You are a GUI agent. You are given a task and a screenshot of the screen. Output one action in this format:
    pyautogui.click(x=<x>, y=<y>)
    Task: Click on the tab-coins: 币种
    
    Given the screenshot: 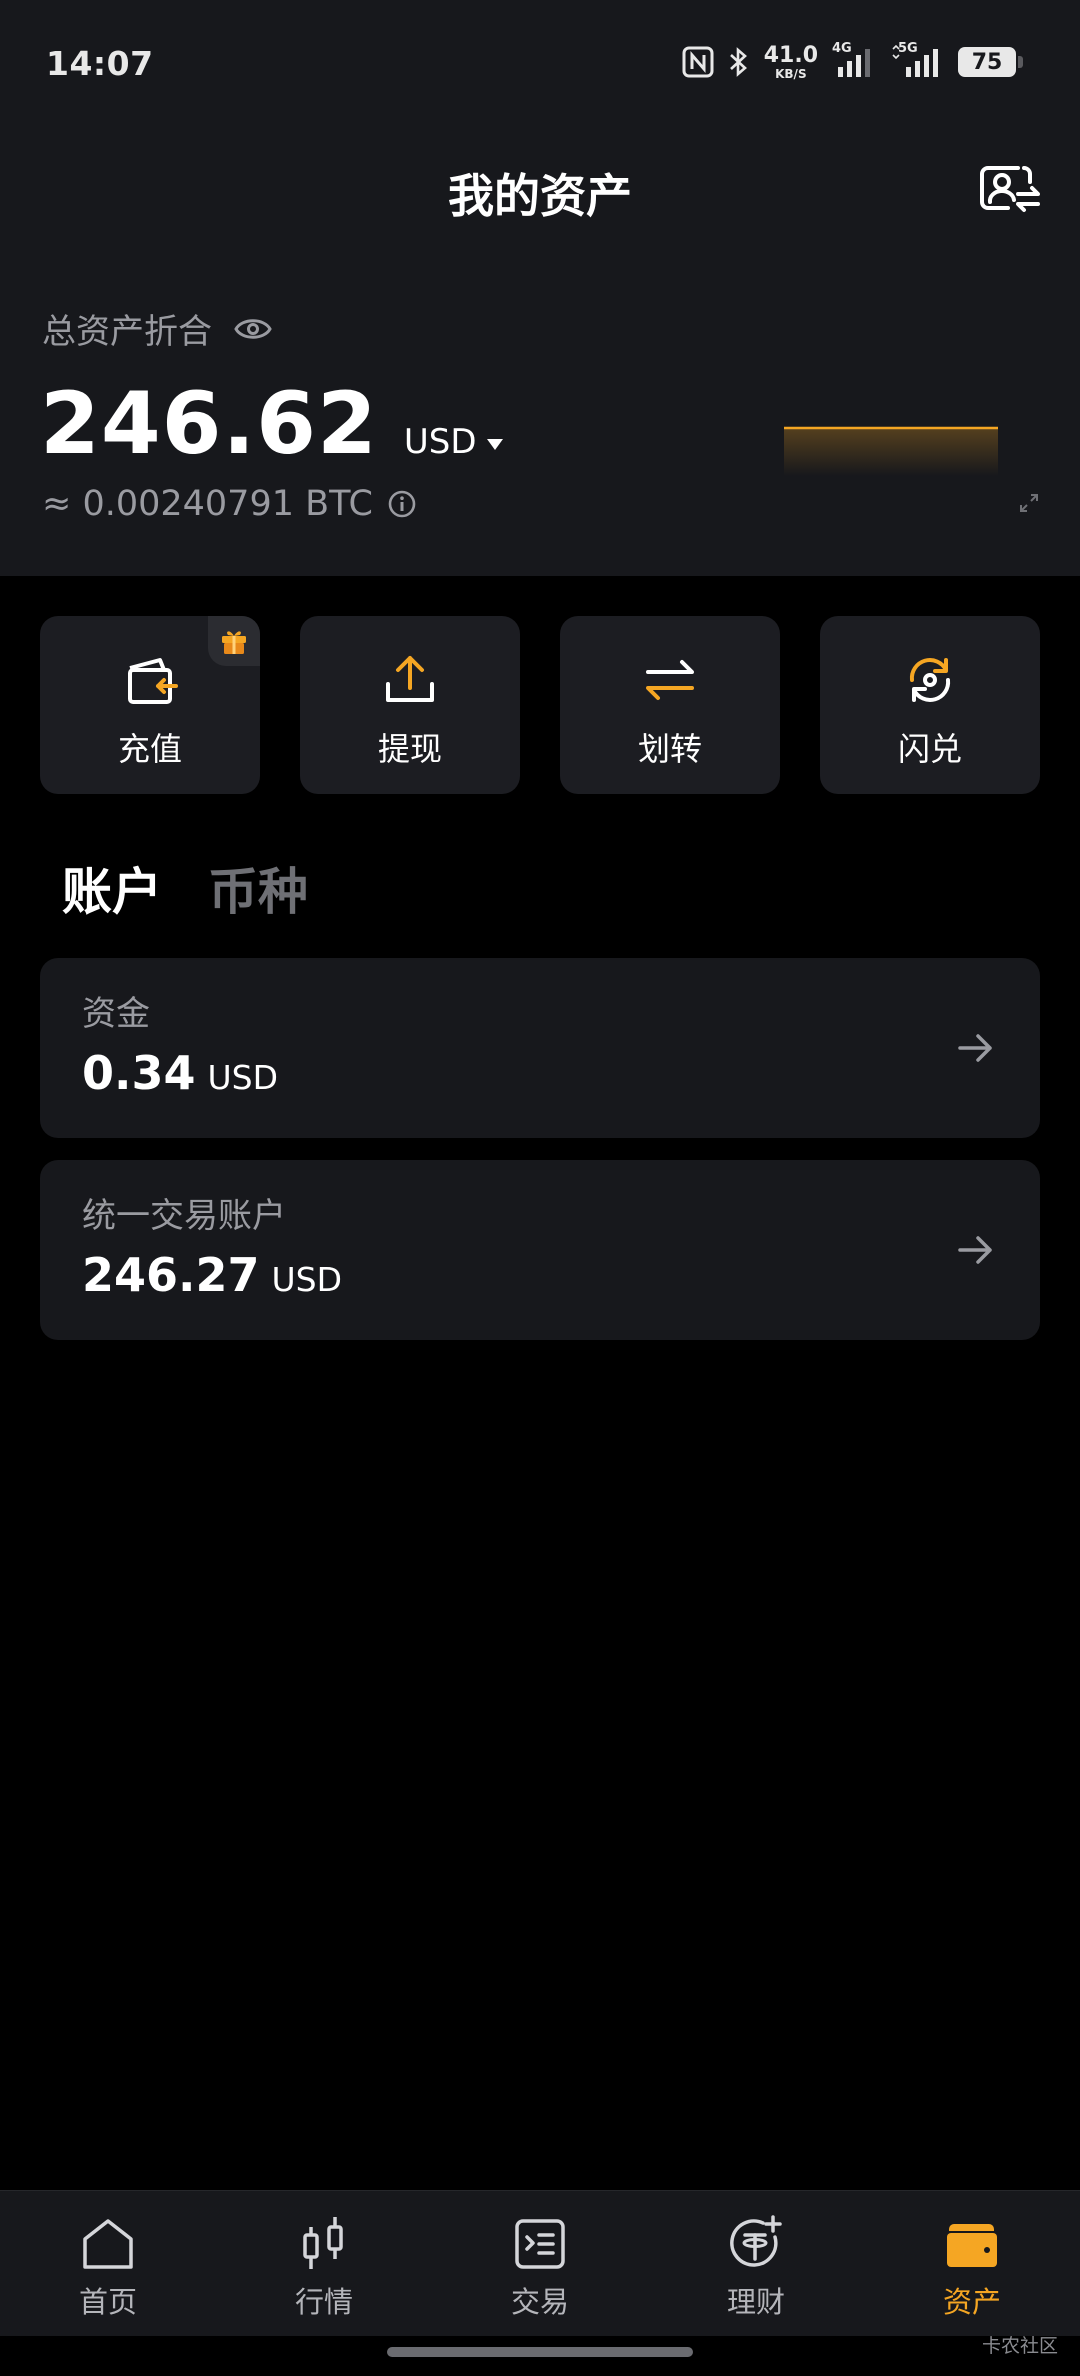 What is the action you would take?
    pyautogui.click(x=258, y=888)
    